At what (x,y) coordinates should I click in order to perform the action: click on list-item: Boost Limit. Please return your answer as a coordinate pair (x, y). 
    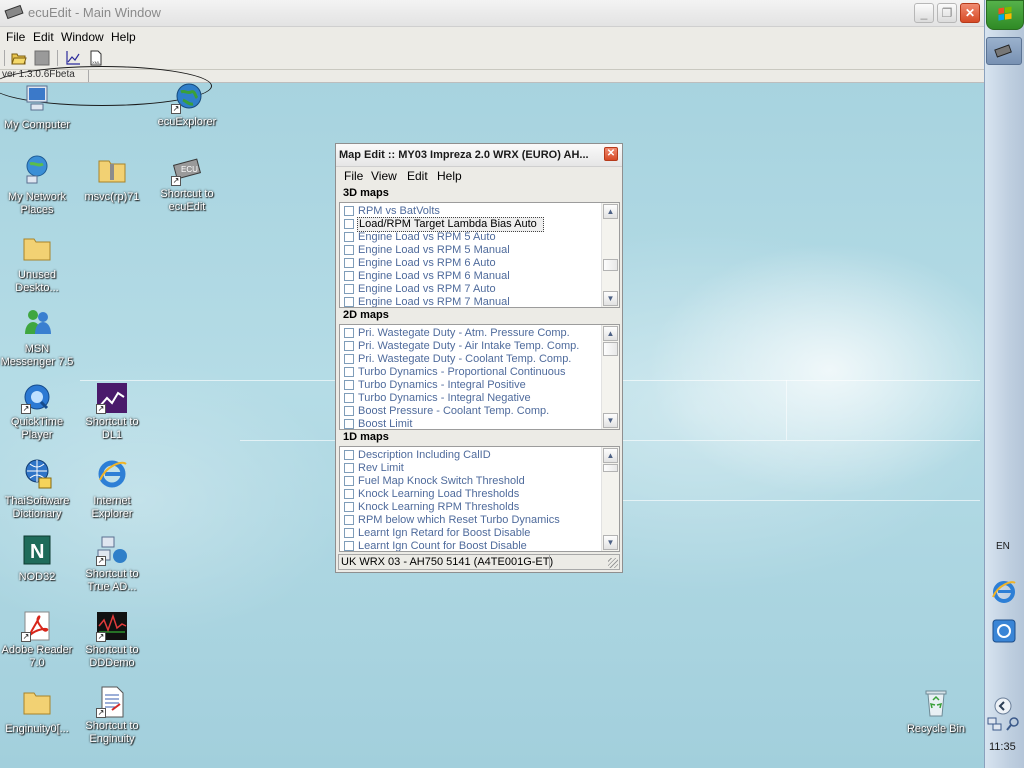
    Looking at the image, I should click on (473, 423).